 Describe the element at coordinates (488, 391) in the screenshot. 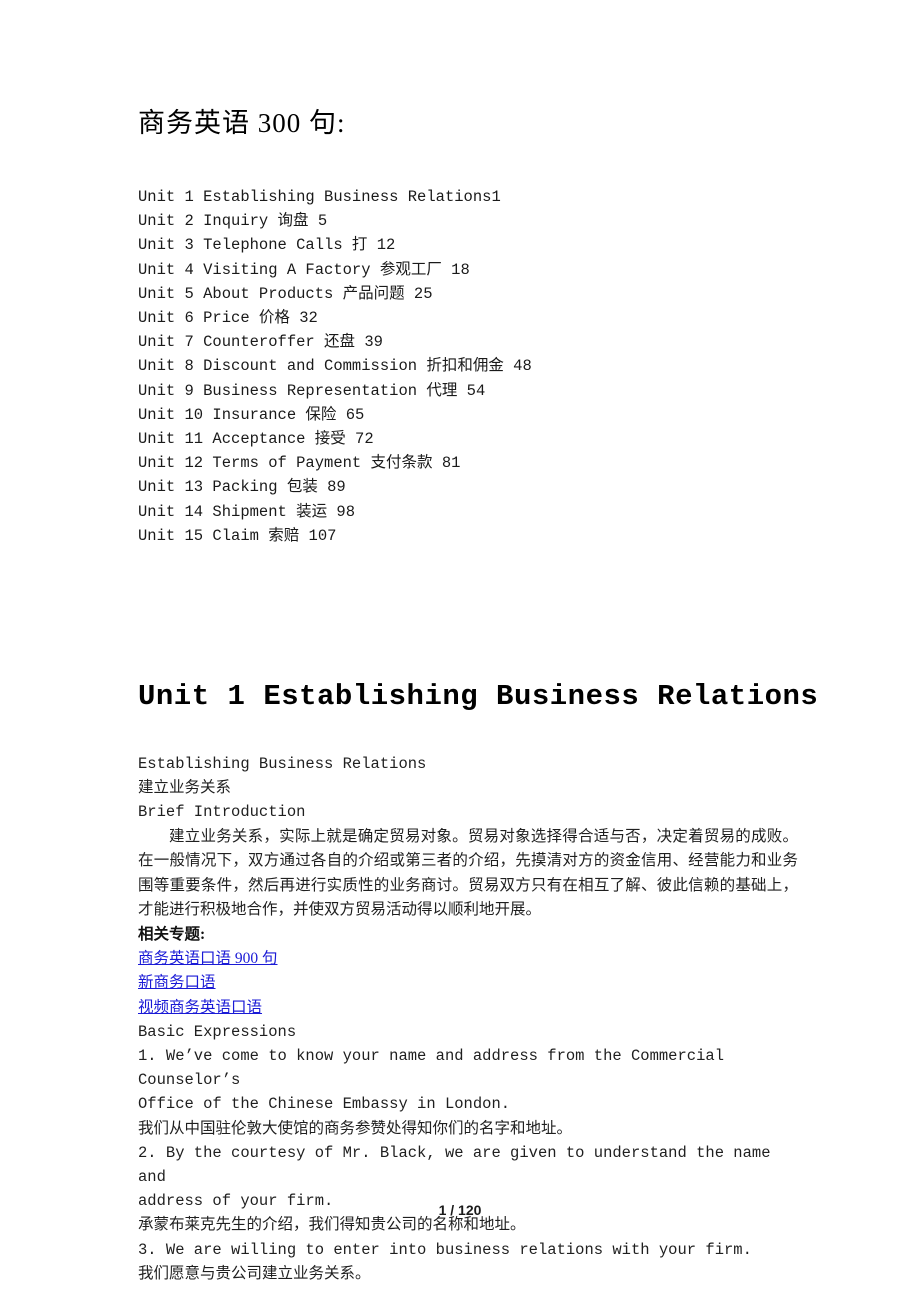

I see `toc-entry: Unit 9 Business Representation 代理 54` at that location.